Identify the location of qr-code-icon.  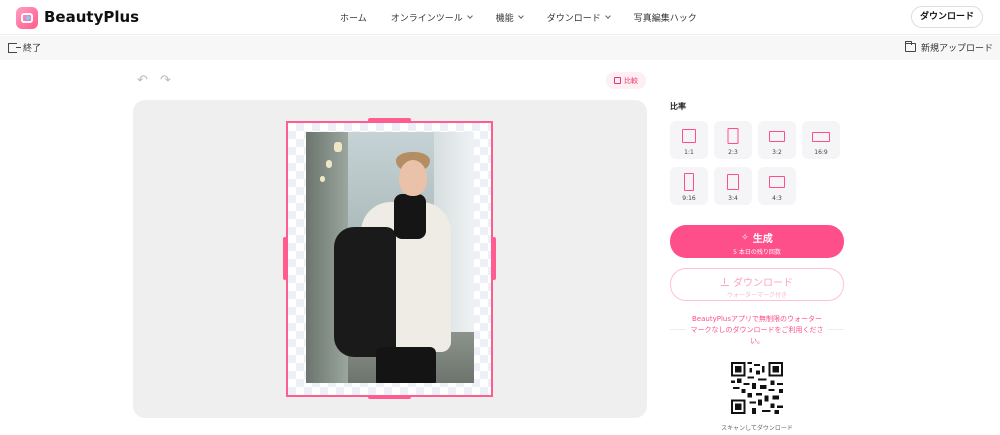
(757, 388).